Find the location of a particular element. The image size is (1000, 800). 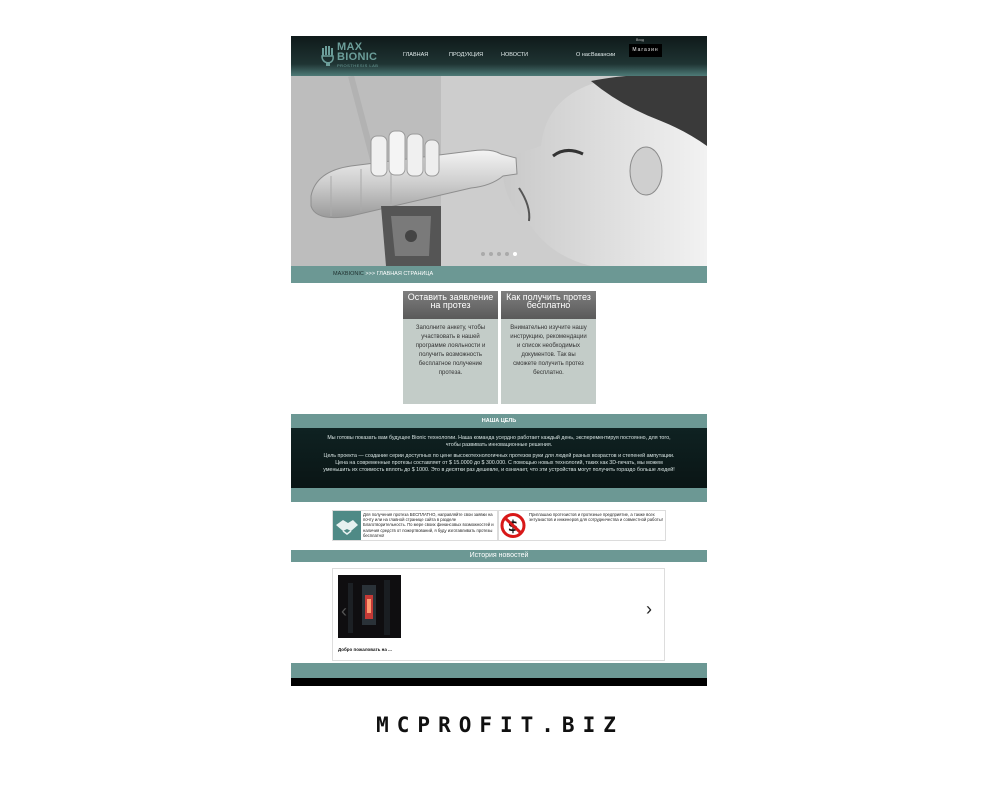

shop-button: Магазин is located at coordinates (645, 50).